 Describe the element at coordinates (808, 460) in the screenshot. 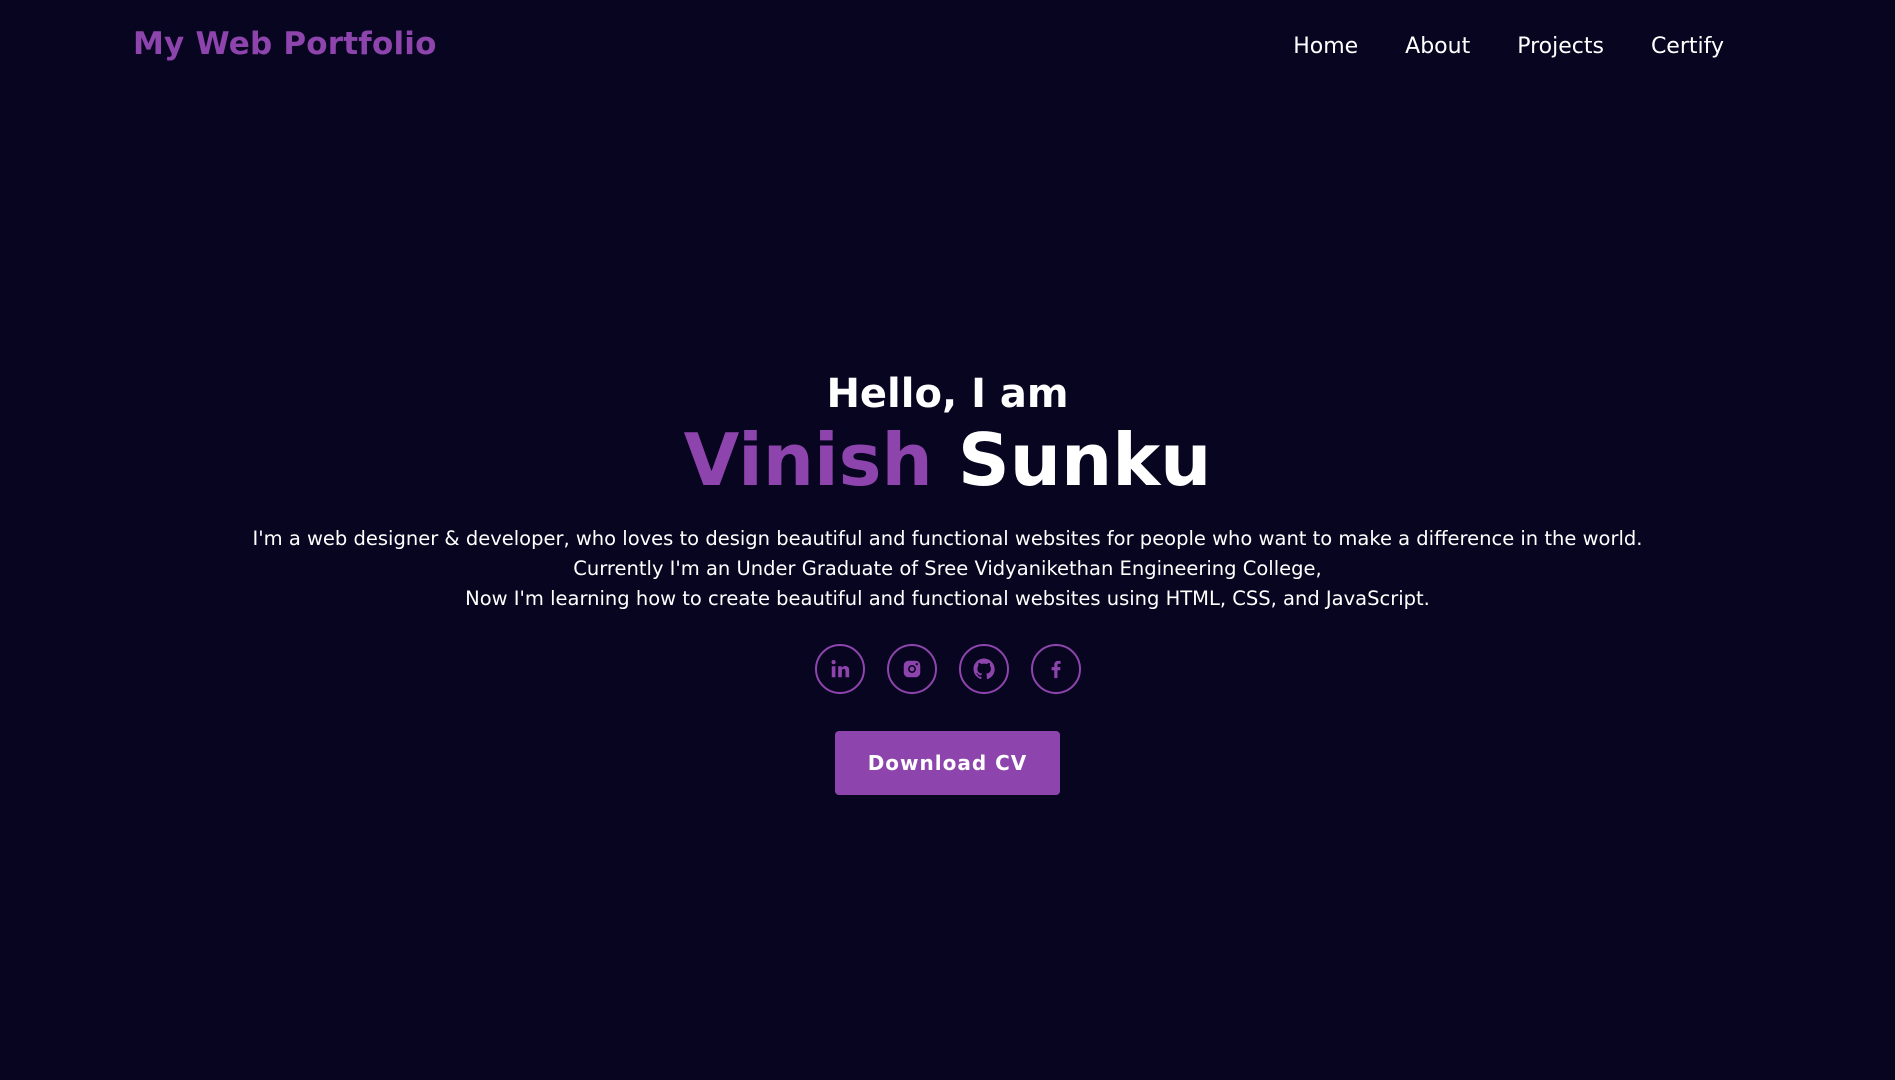

I see `hero-first-name: Vinish` at that location.